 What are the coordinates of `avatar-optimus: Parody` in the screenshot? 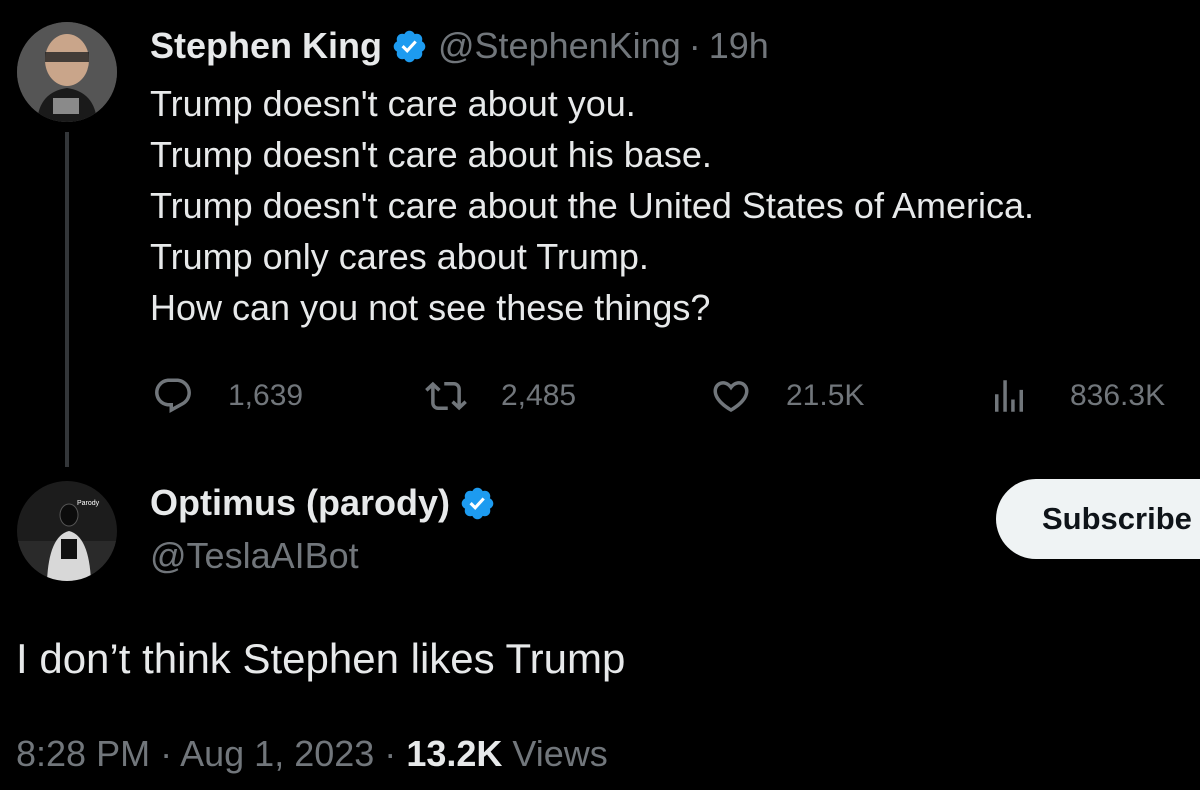 It's located at (67, 531).